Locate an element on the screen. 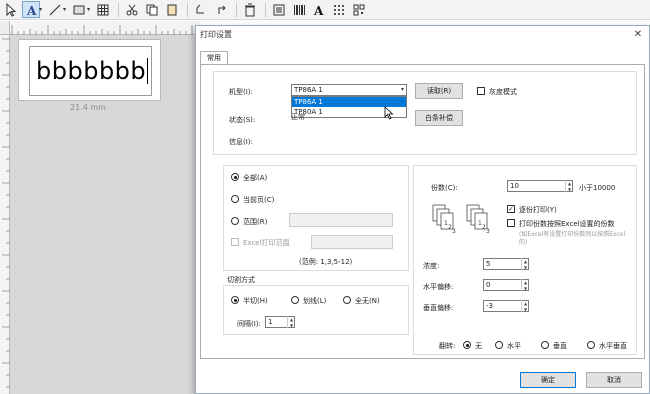  status-label: 状态(S): is located at coordinates (242, 120).